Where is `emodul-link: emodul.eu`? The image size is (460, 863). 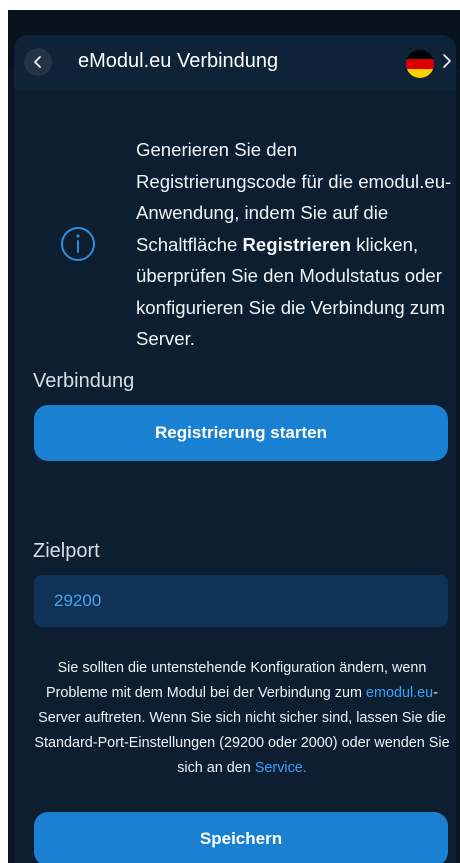
emodul-link: emodul.eu is located at coordinates (399, 693).